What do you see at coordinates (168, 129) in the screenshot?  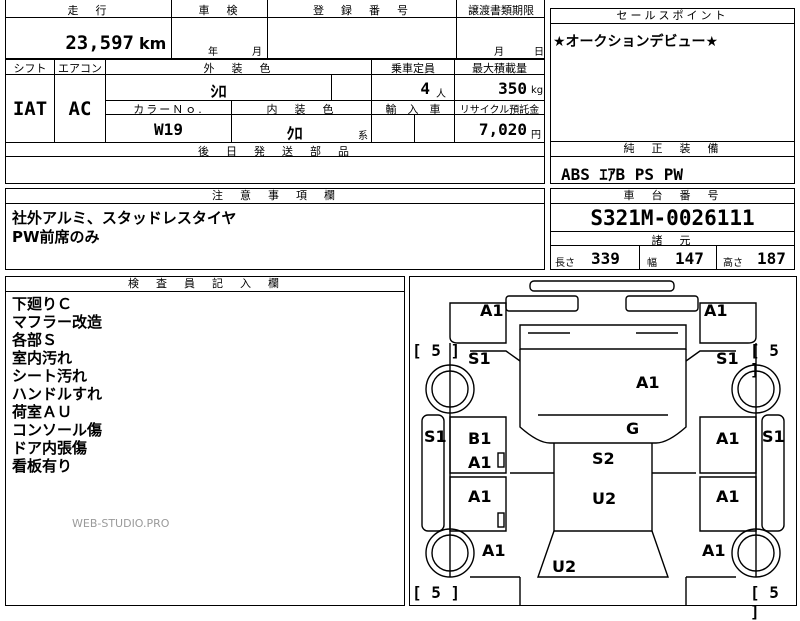 I see `color-no-value: W19` at bounding box center [168, 129].